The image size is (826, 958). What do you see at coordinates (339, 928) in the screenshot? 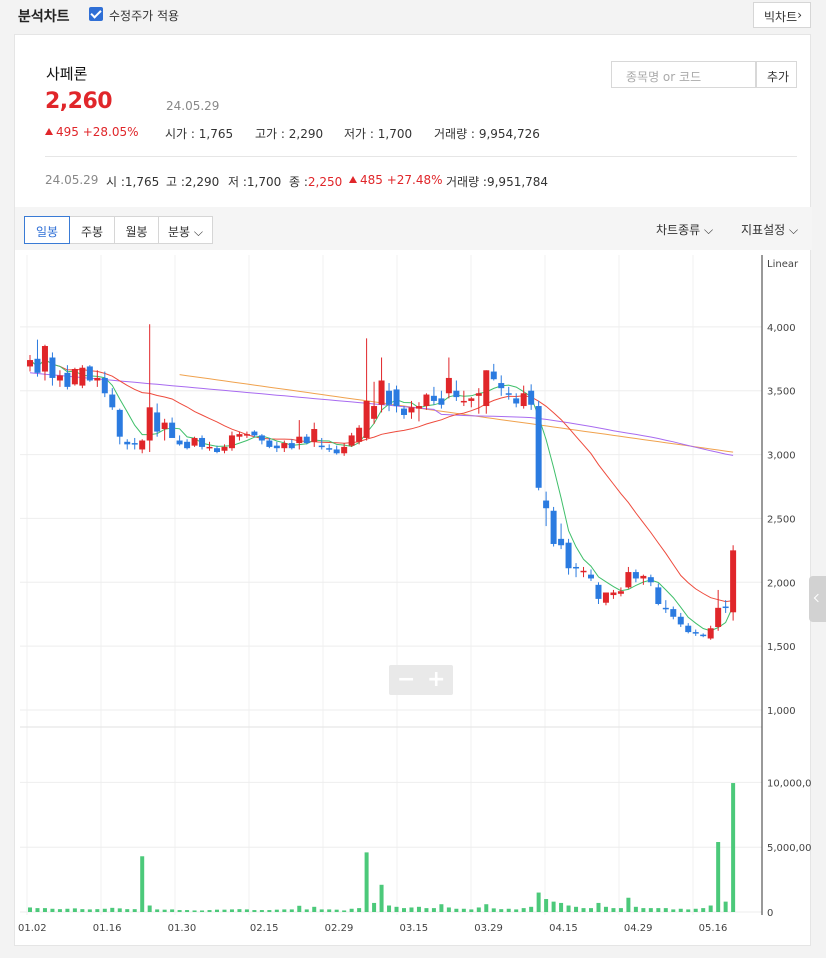
I see `date-tick-label: 02.29` at bounding box center [339, 928].